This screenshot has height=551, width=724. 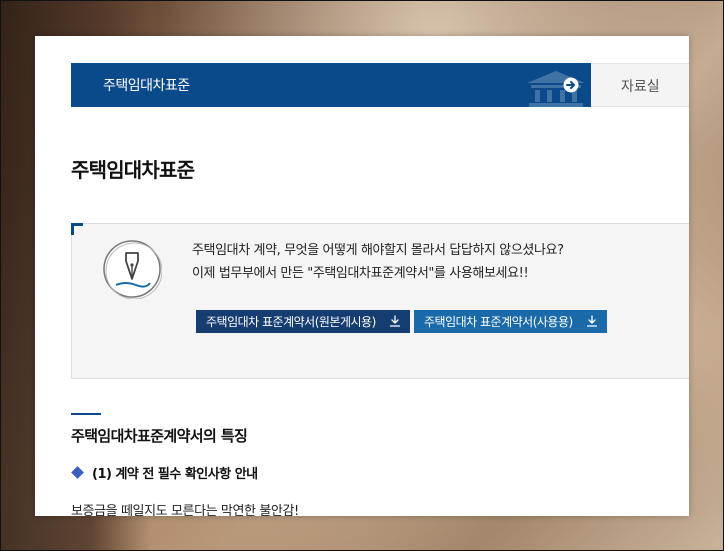 What do you see at coordinates (132, 269) in the screenshot?
I see `fountain-pen-icon` at bounding box center [132, 269].